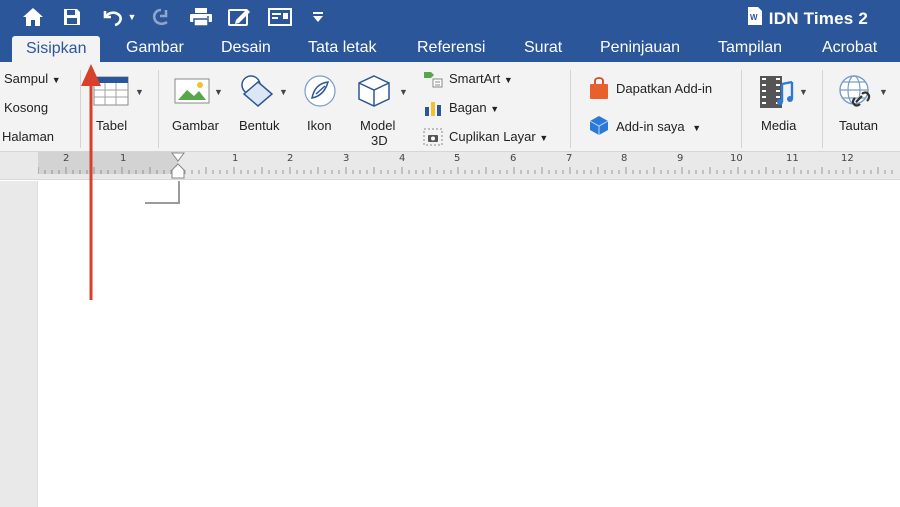 Image resolution: width=900 pixels, height=507 pixels. I want to click on cube-icon, so click(374, 93).